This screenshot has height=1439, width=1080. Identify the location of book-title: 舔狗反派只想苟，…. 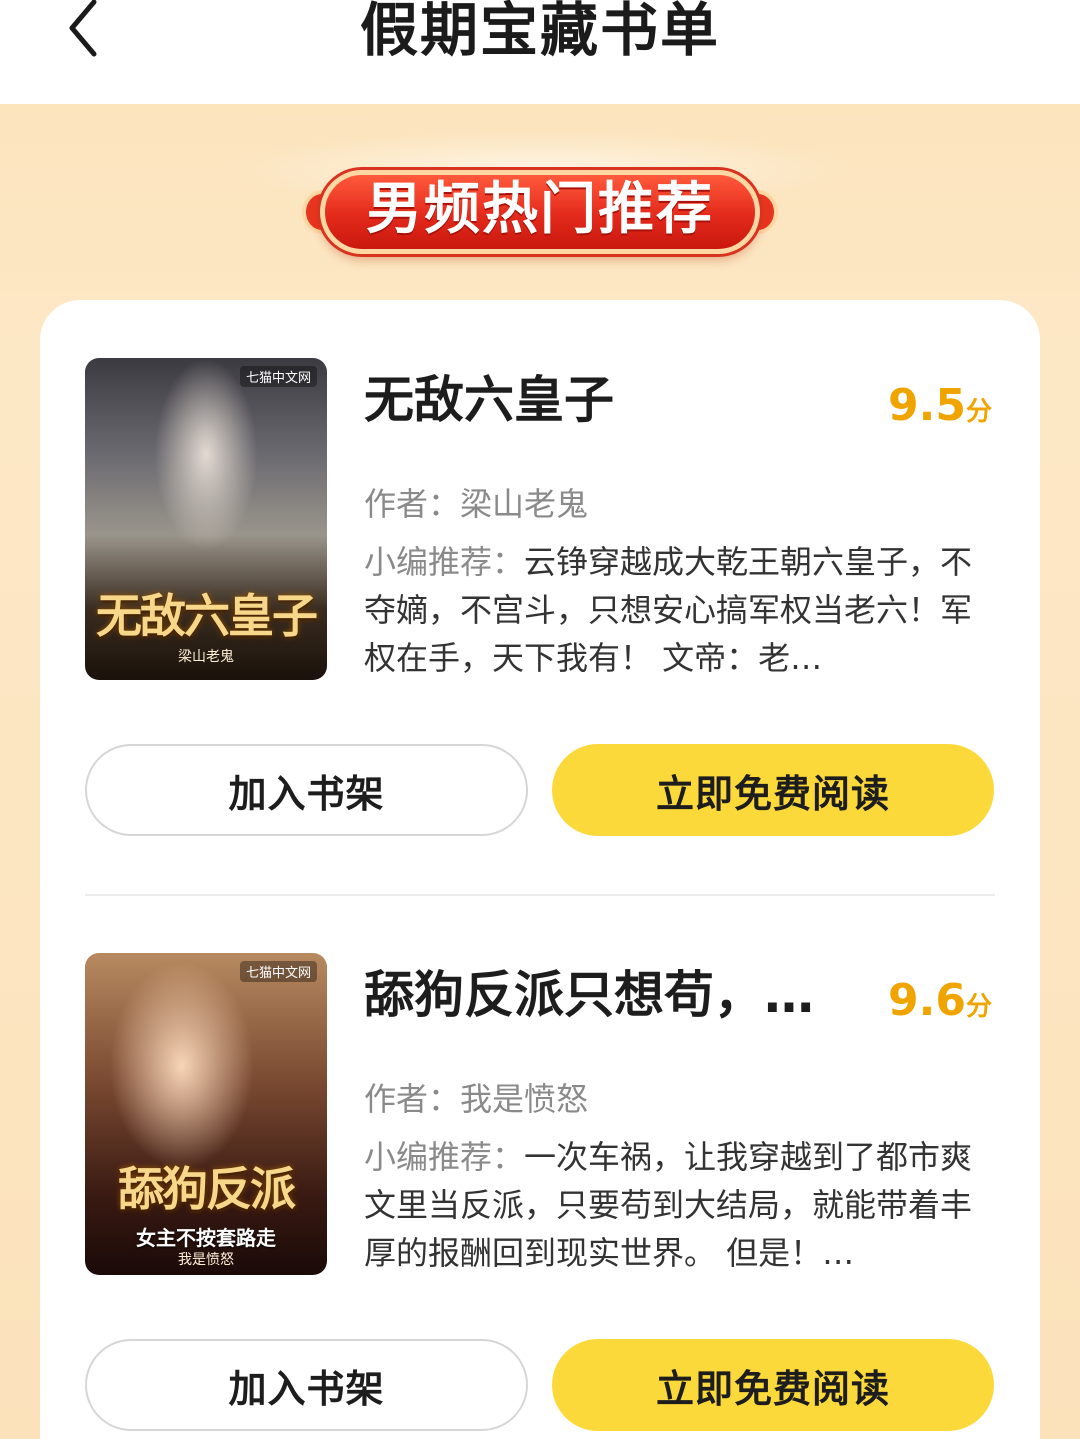
(589, 995).